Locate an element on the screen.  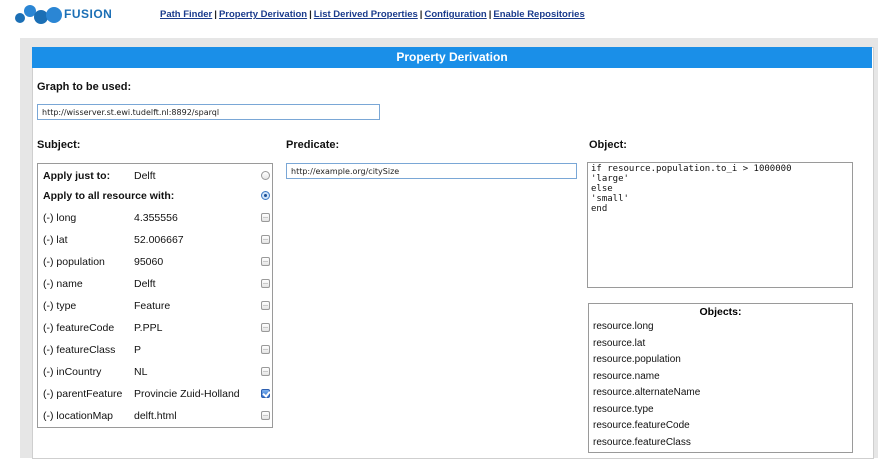
nav-list-derived-properties: List Derived Properties is located at coordinates (366, 14).